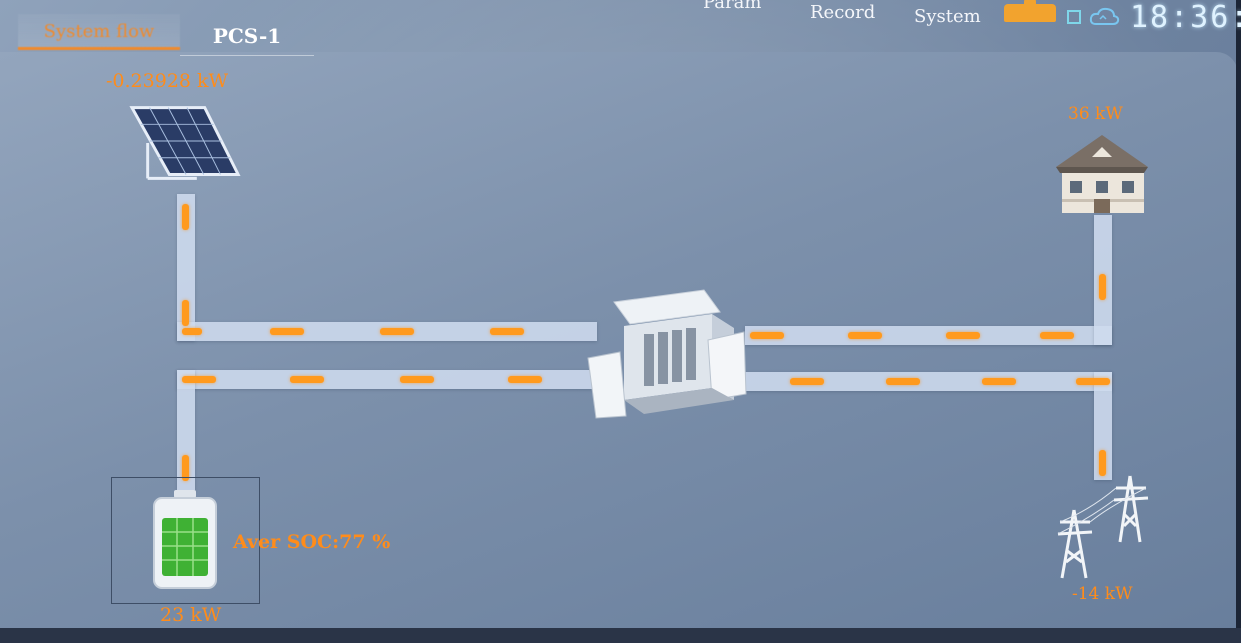 Image resolution: width=1241 pixels, height=643 pixels. What do you see at coordinates (620, 635) in the screenshot?
I see `screen-bezel-bottom` at bounding box center [620, 635].